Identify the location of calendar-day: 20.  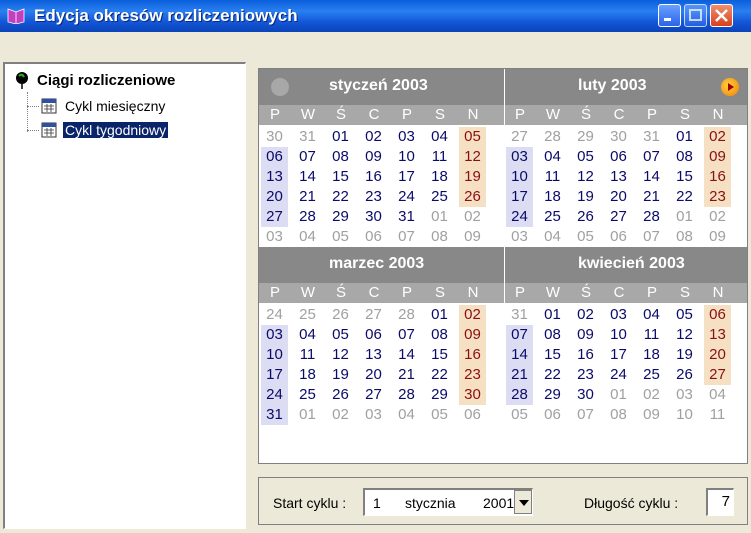
(717, 355).